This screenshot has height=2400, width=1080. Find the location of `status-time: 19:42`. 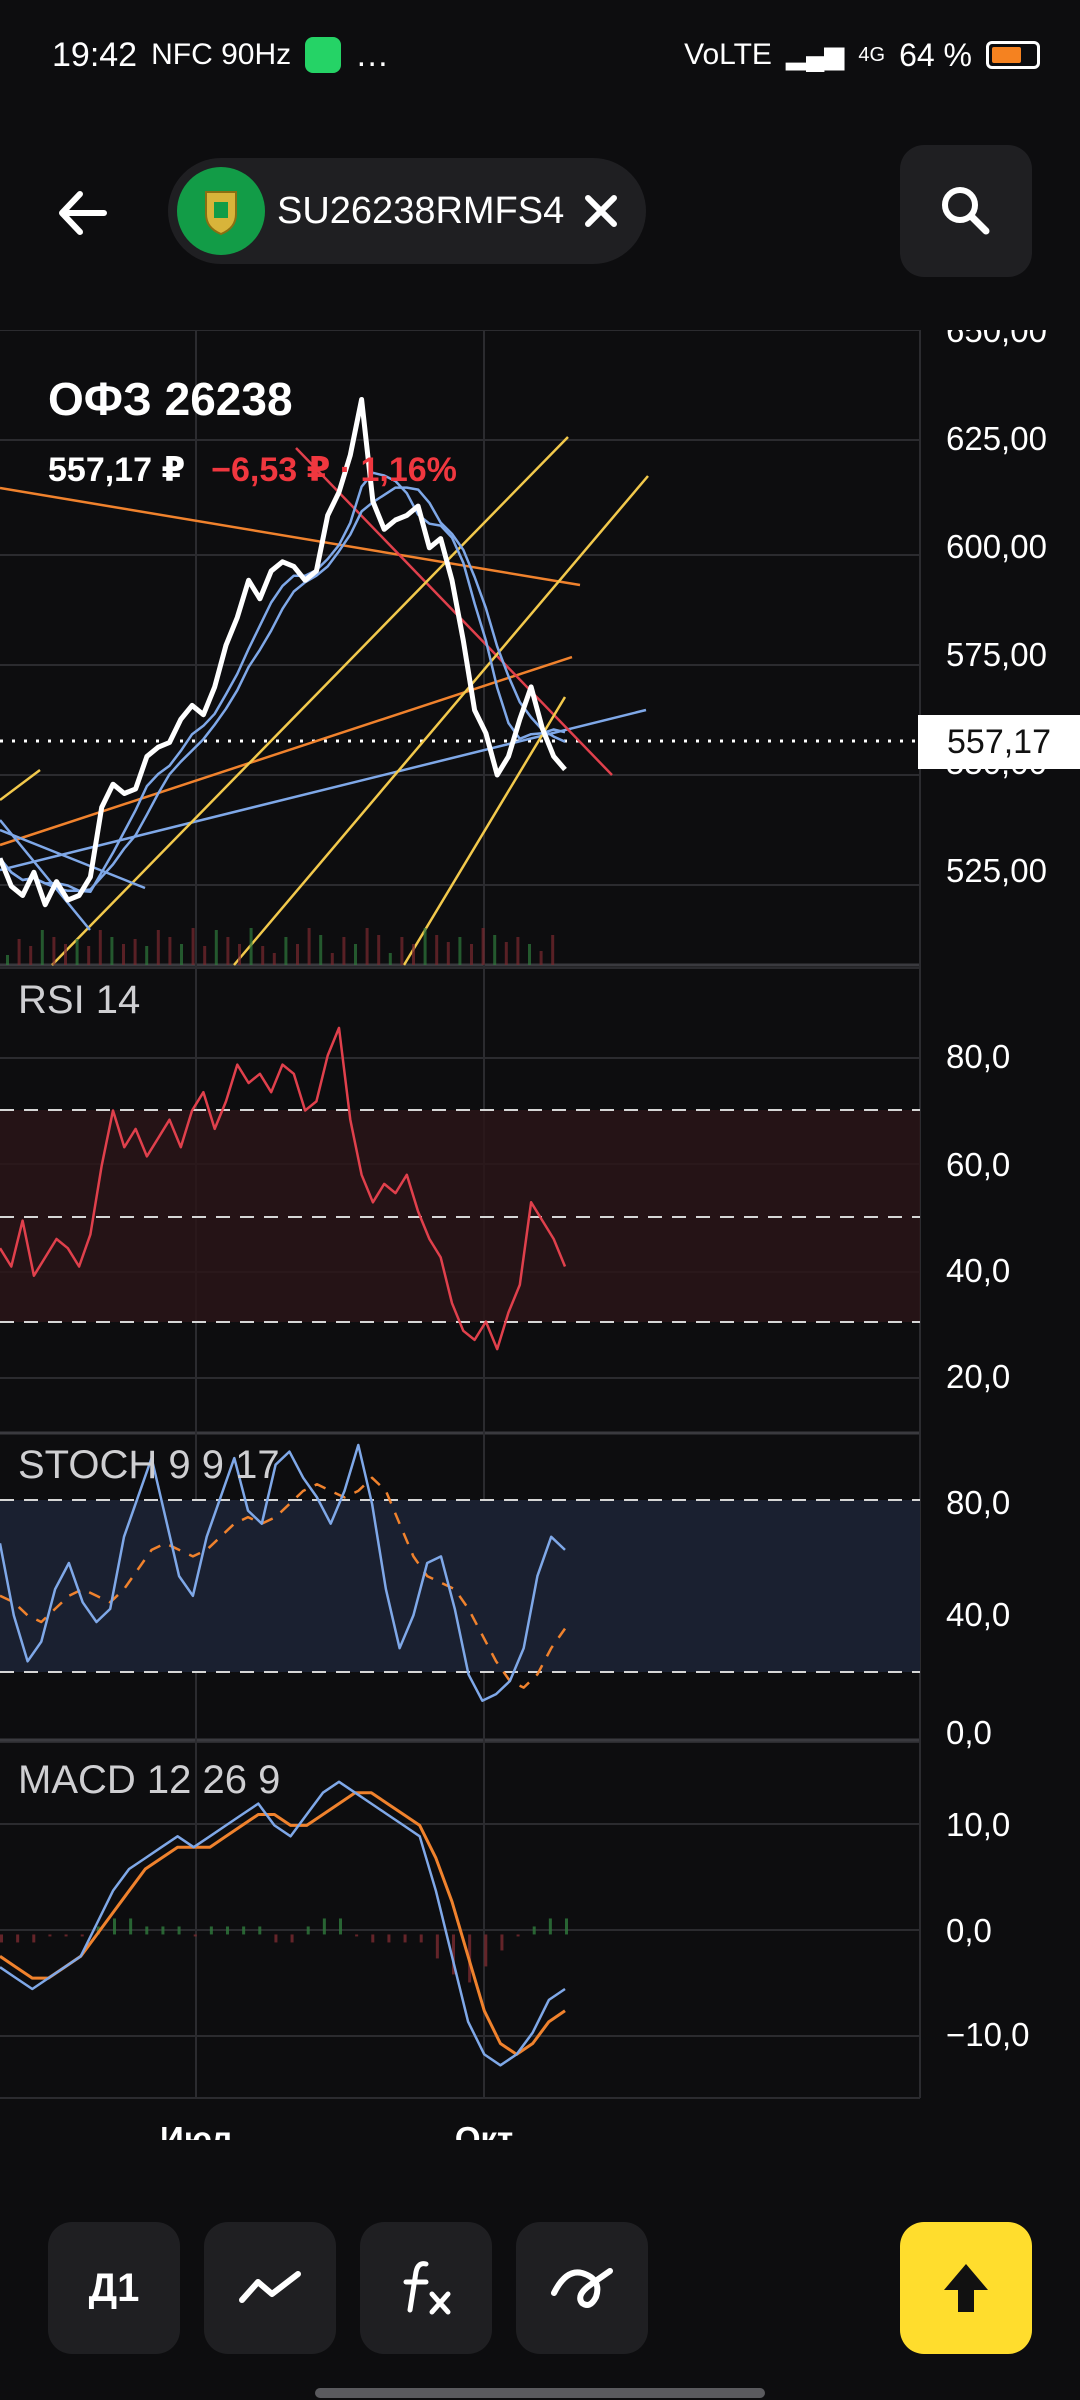

status-time: 19:42 is located at coordinates (95, 54).